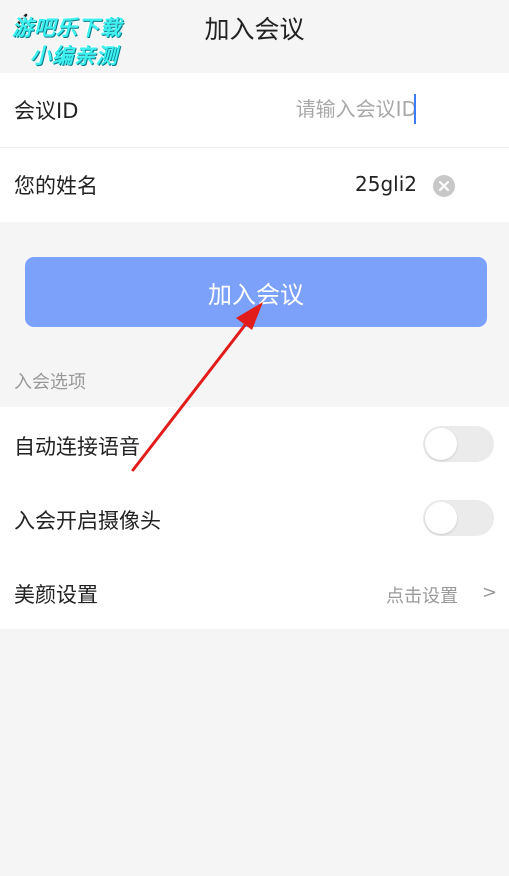 The image size is (509, 876). I want to click on meeting-id-label: 会议ID, so click(46, 111).